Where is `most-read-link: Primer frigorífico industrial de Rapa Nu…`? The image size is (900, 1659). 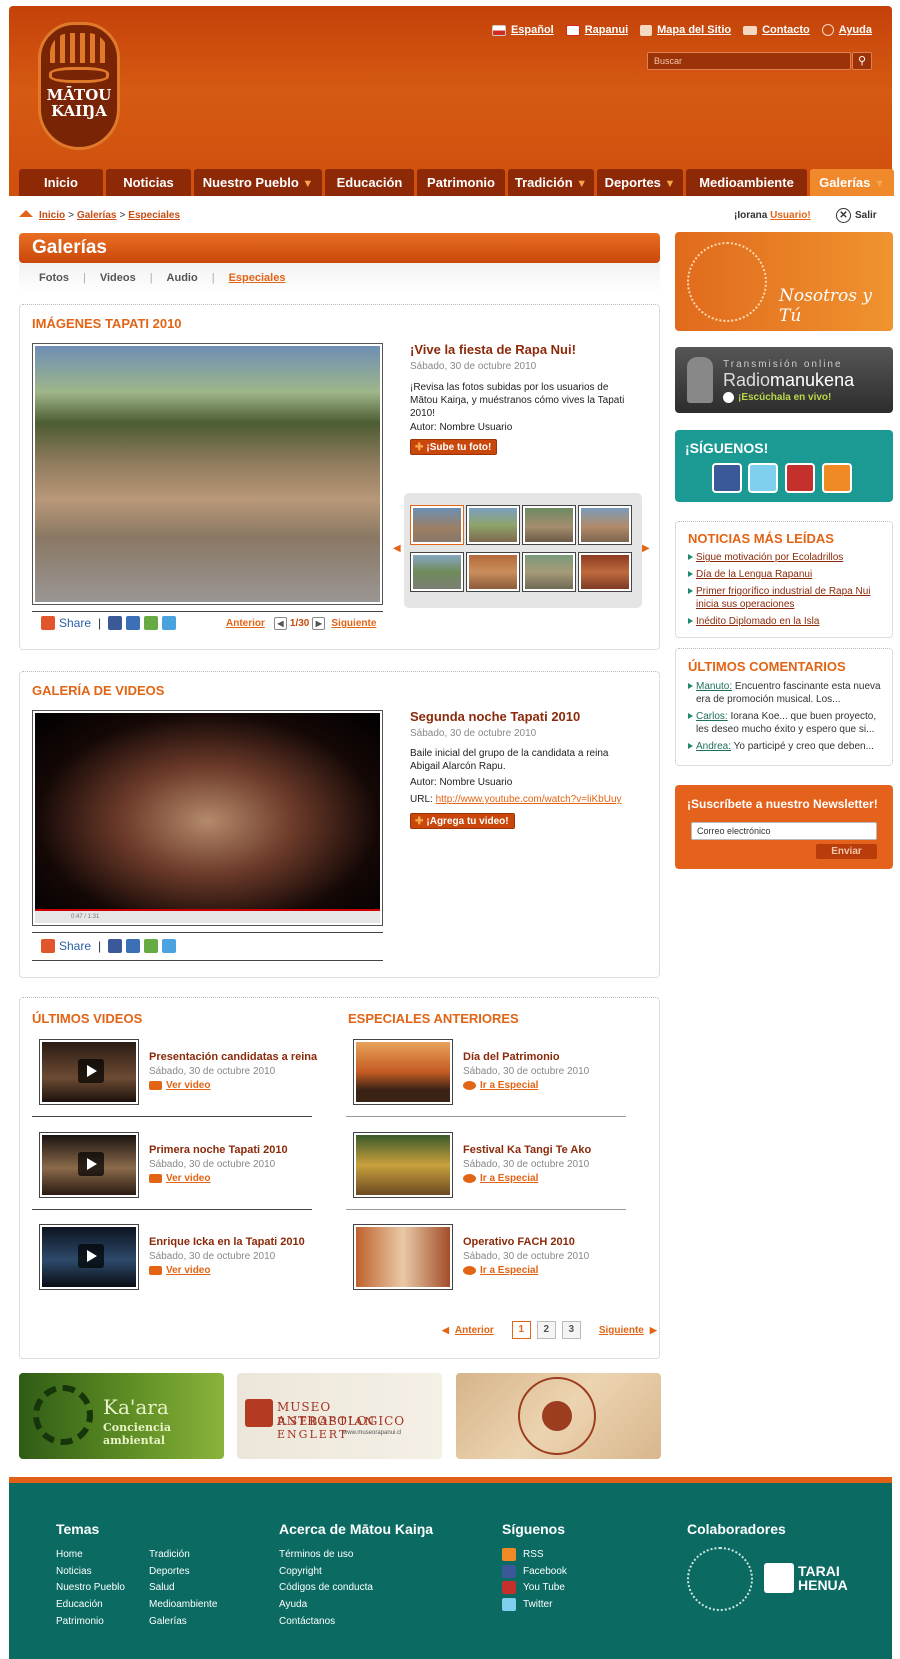 most-read-link: Primer frigorífico industrial de Rapa Nu… is located at coordinates (783, 598).